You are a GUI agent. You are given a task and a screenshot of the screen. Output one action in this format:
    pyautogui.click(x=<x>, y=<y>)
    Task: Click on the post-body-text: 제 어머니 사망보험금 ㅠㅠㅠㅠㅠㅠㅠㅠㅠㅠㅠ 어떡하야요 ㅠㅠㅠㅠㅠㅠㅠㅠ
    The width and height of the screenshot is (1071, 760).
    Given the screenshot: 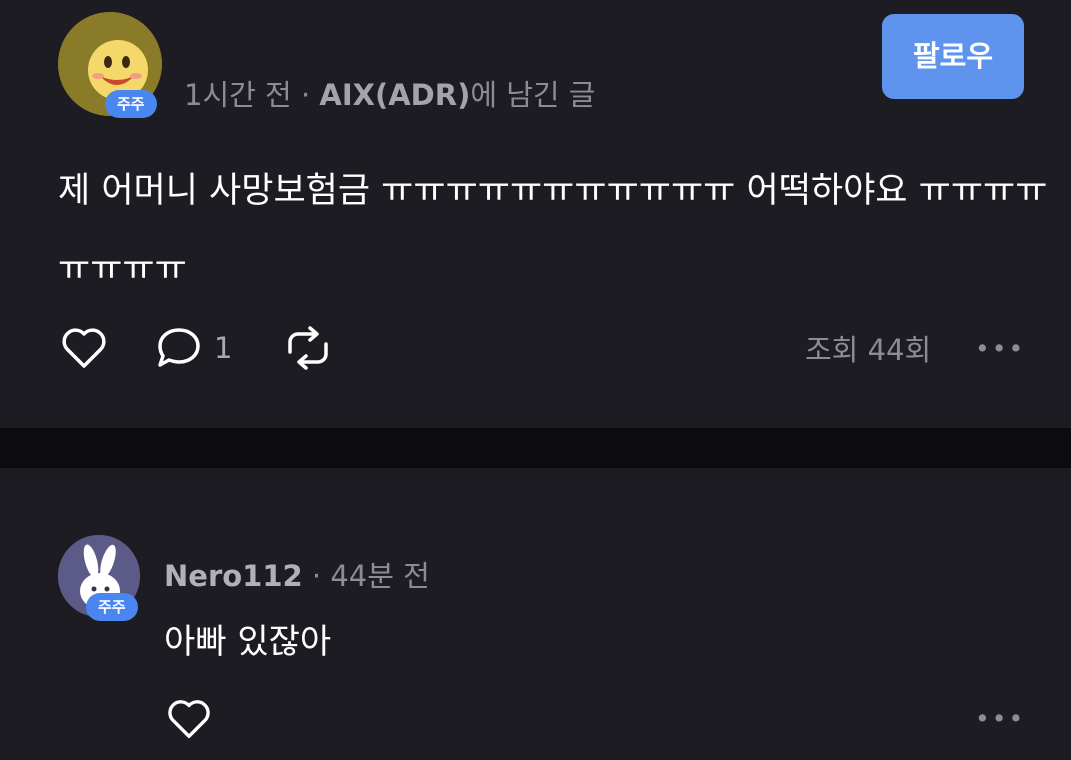 What is the action you would take?
    pyautogui.click(x=553, y=230)
    